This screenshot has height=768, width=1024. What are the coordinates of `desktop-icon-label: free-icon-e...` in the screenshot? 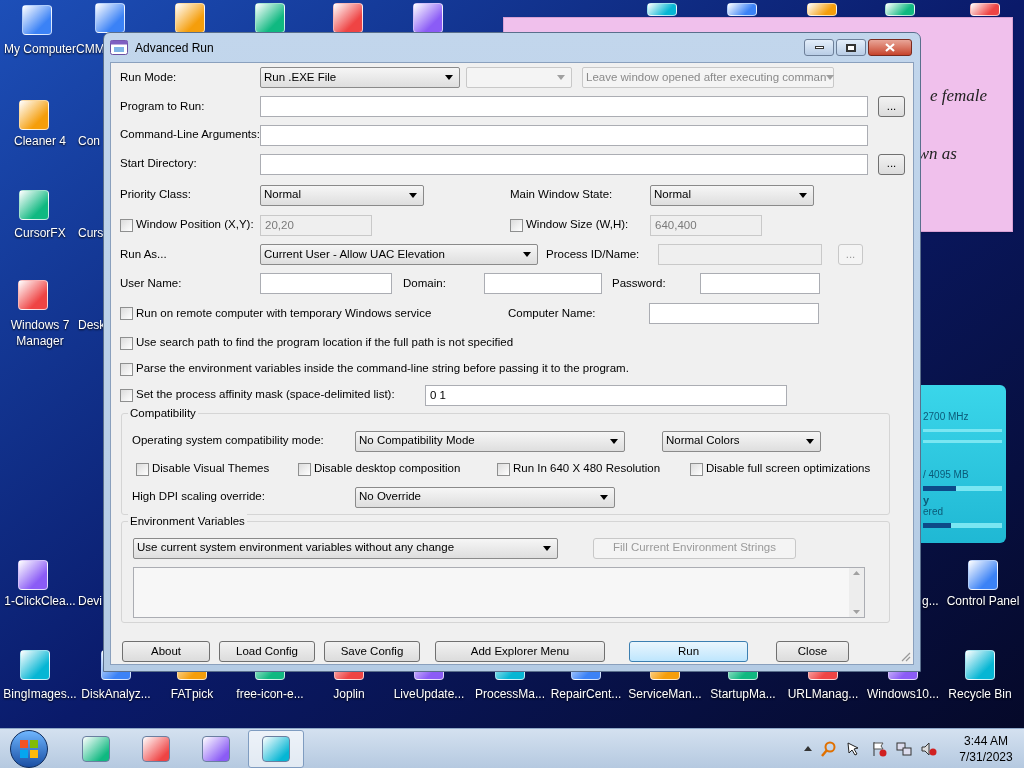 It's located at (270, 694).